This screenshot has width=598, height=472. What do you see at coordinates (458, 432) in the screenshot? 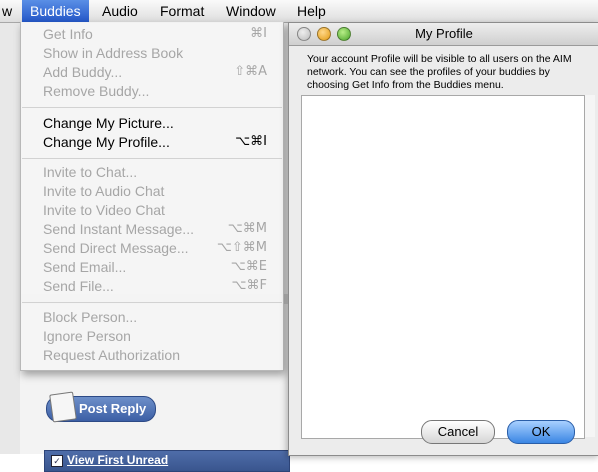
I see `cancel-button: Cancel` at bounding box center [458, 432].